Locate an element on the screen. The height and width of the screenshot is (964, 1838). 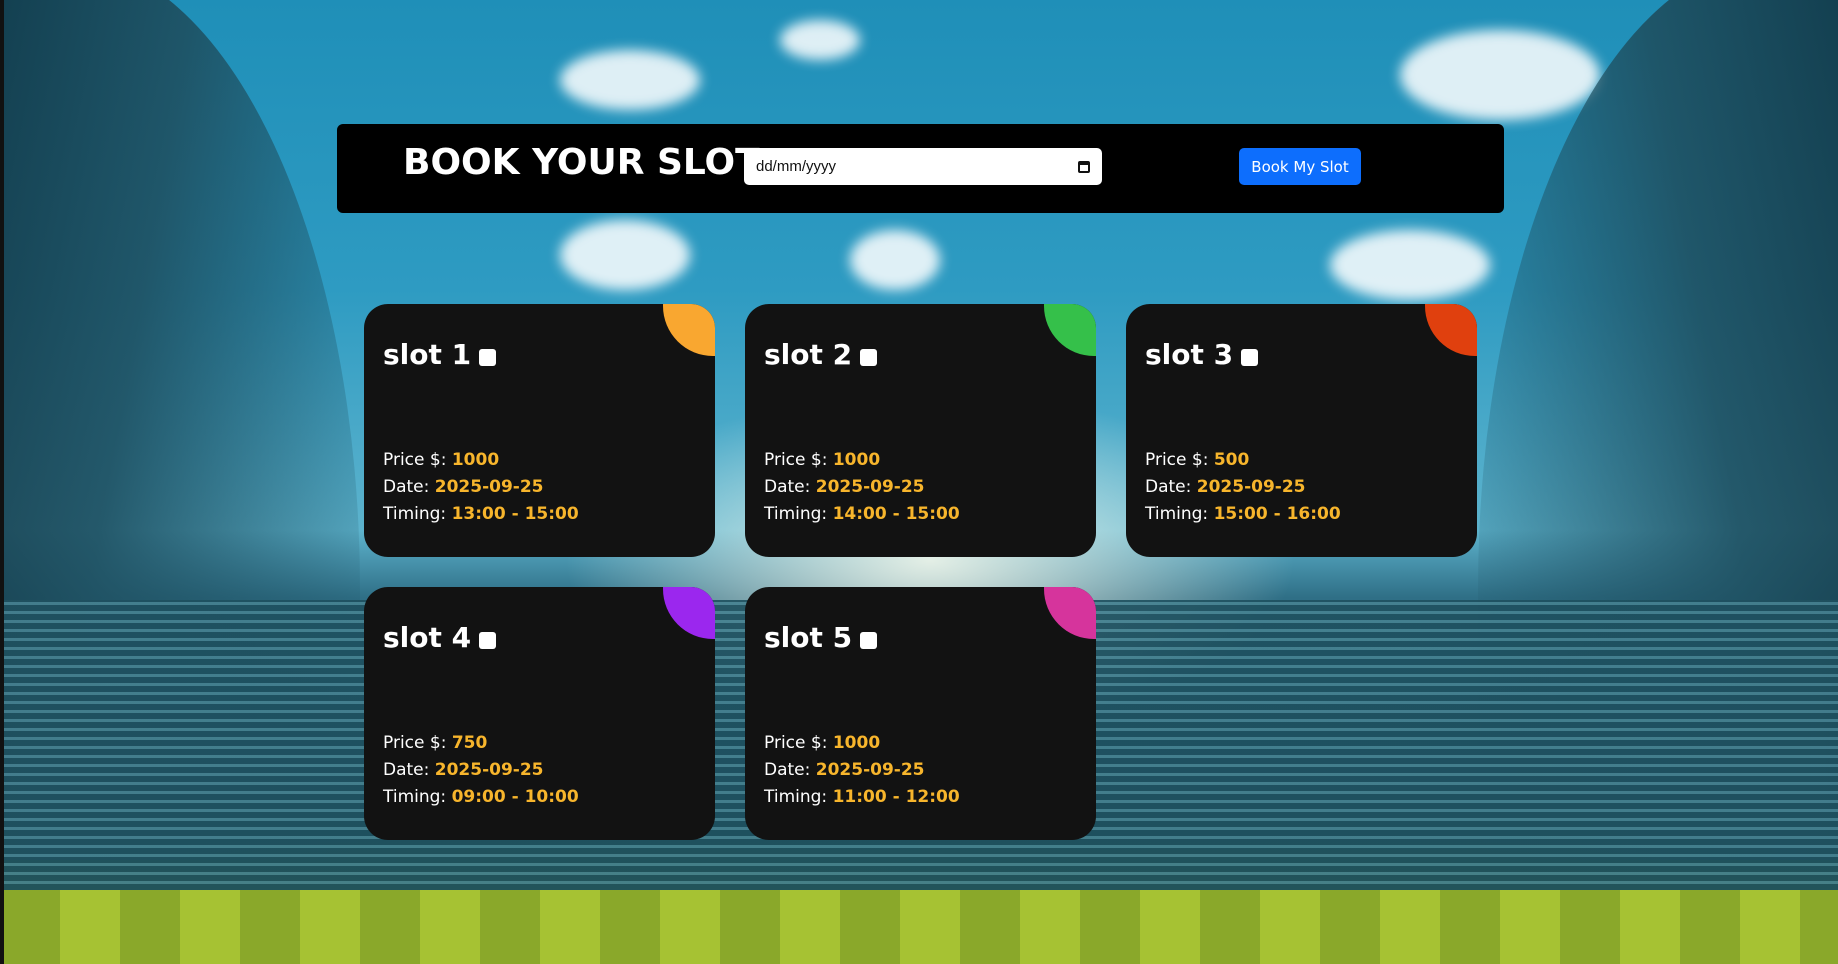
slot-title: slot 4 is located at coordinates (440, 637).